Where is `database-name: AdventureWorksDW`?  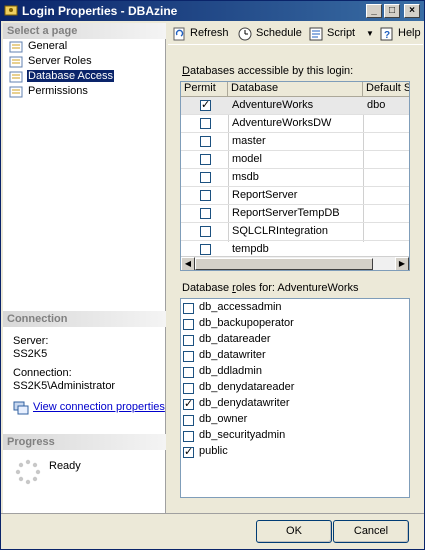
database-name: AdventureWorksDW is located at coordinates (282, 123).